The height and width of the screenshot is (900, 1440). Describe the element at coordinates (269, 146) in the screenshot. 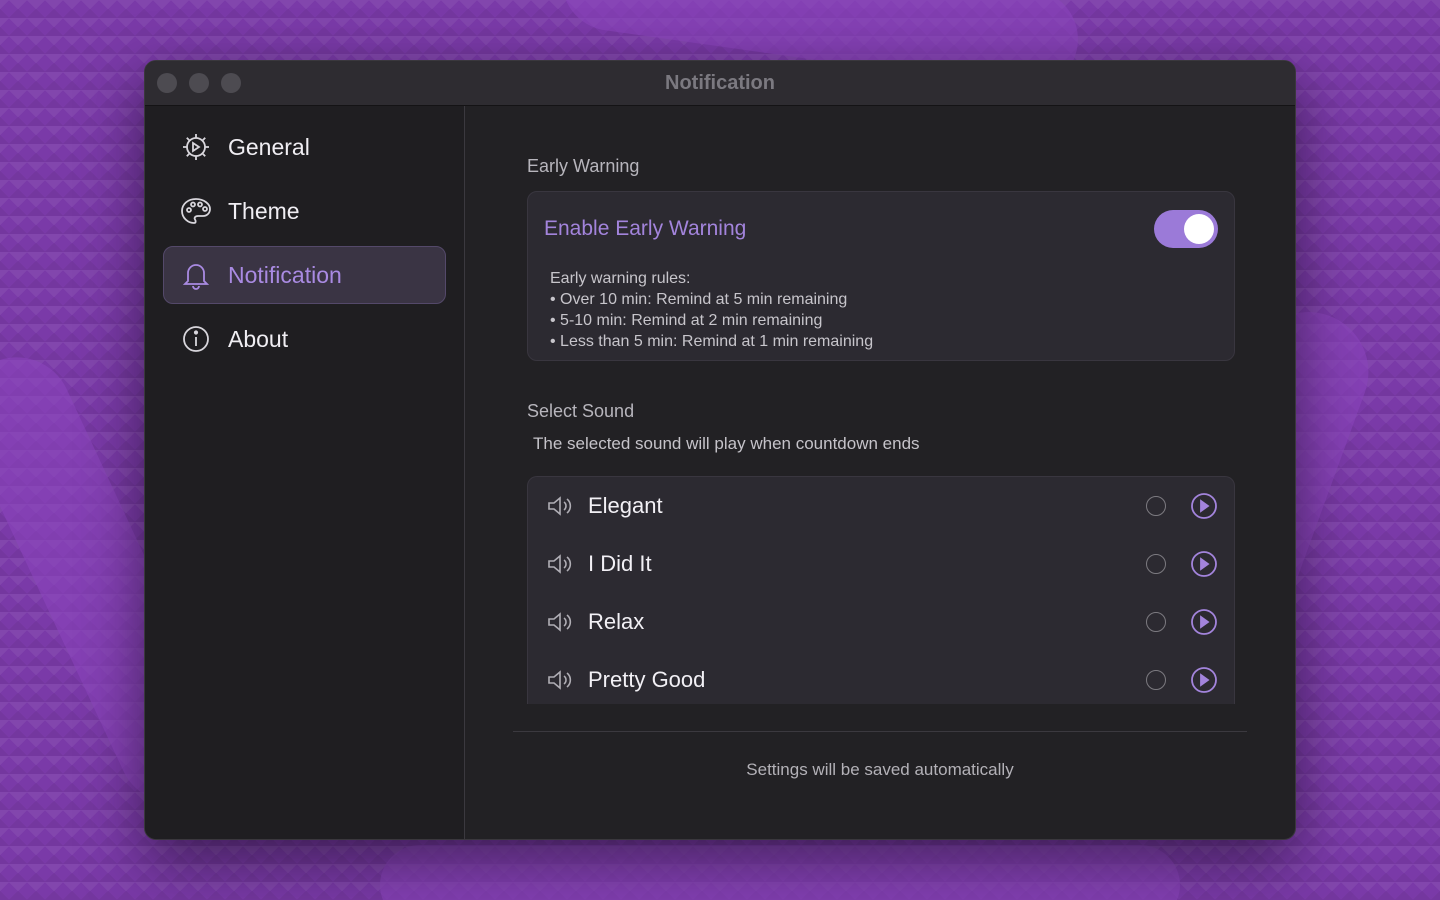

I see `sidebar-item-label: General` at that location.